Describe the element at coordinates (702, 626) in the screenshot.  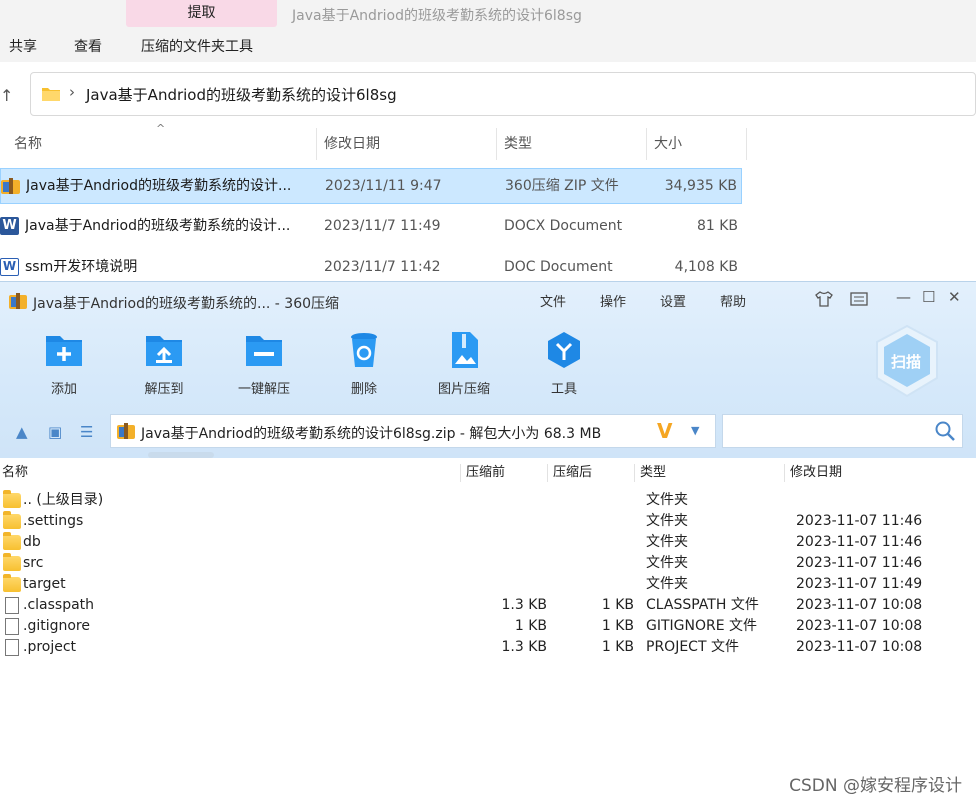
I see `entry-type: GITIGNORE 文件` at that location.